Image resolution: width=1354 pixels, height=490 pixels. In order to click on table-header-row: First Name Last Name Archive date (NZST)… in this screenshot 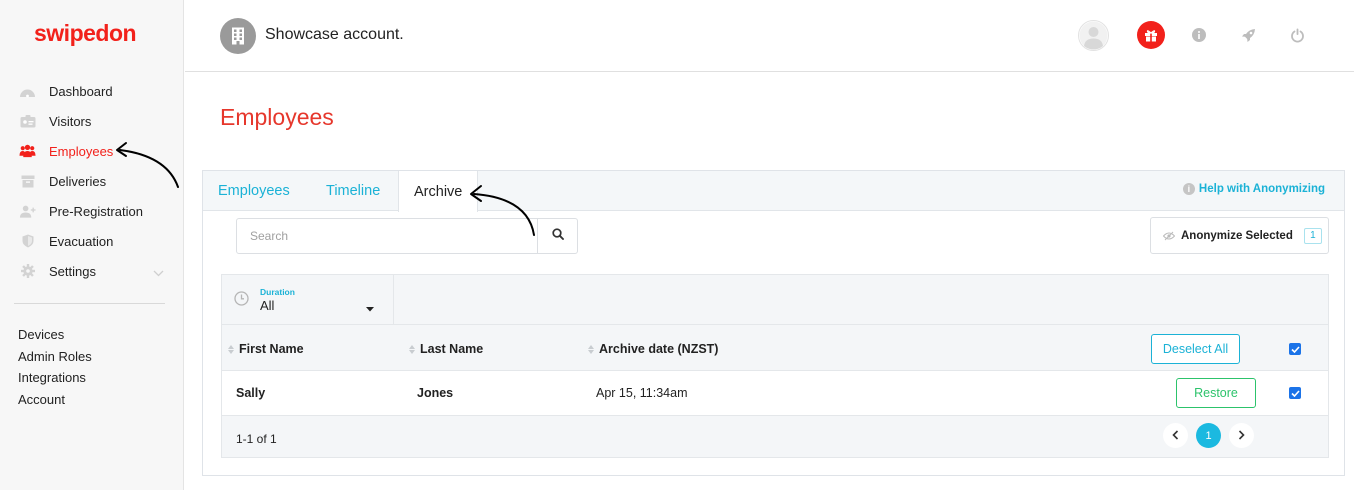, I will do `click(775, 347)`.